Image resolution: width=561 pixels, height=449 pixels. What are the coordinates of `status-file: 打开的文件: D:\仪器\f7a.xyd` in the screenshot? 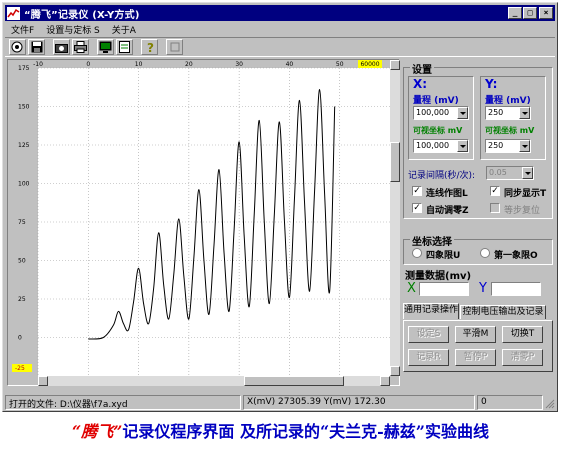 It's located at (123, 402).